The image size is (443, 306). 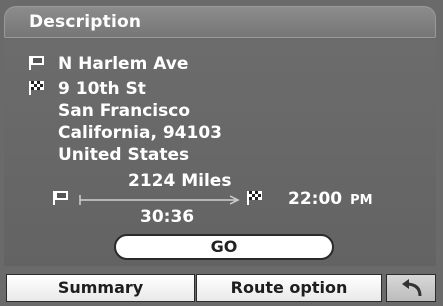 I want to click on page-title: Description, so click(x=85, y=22).